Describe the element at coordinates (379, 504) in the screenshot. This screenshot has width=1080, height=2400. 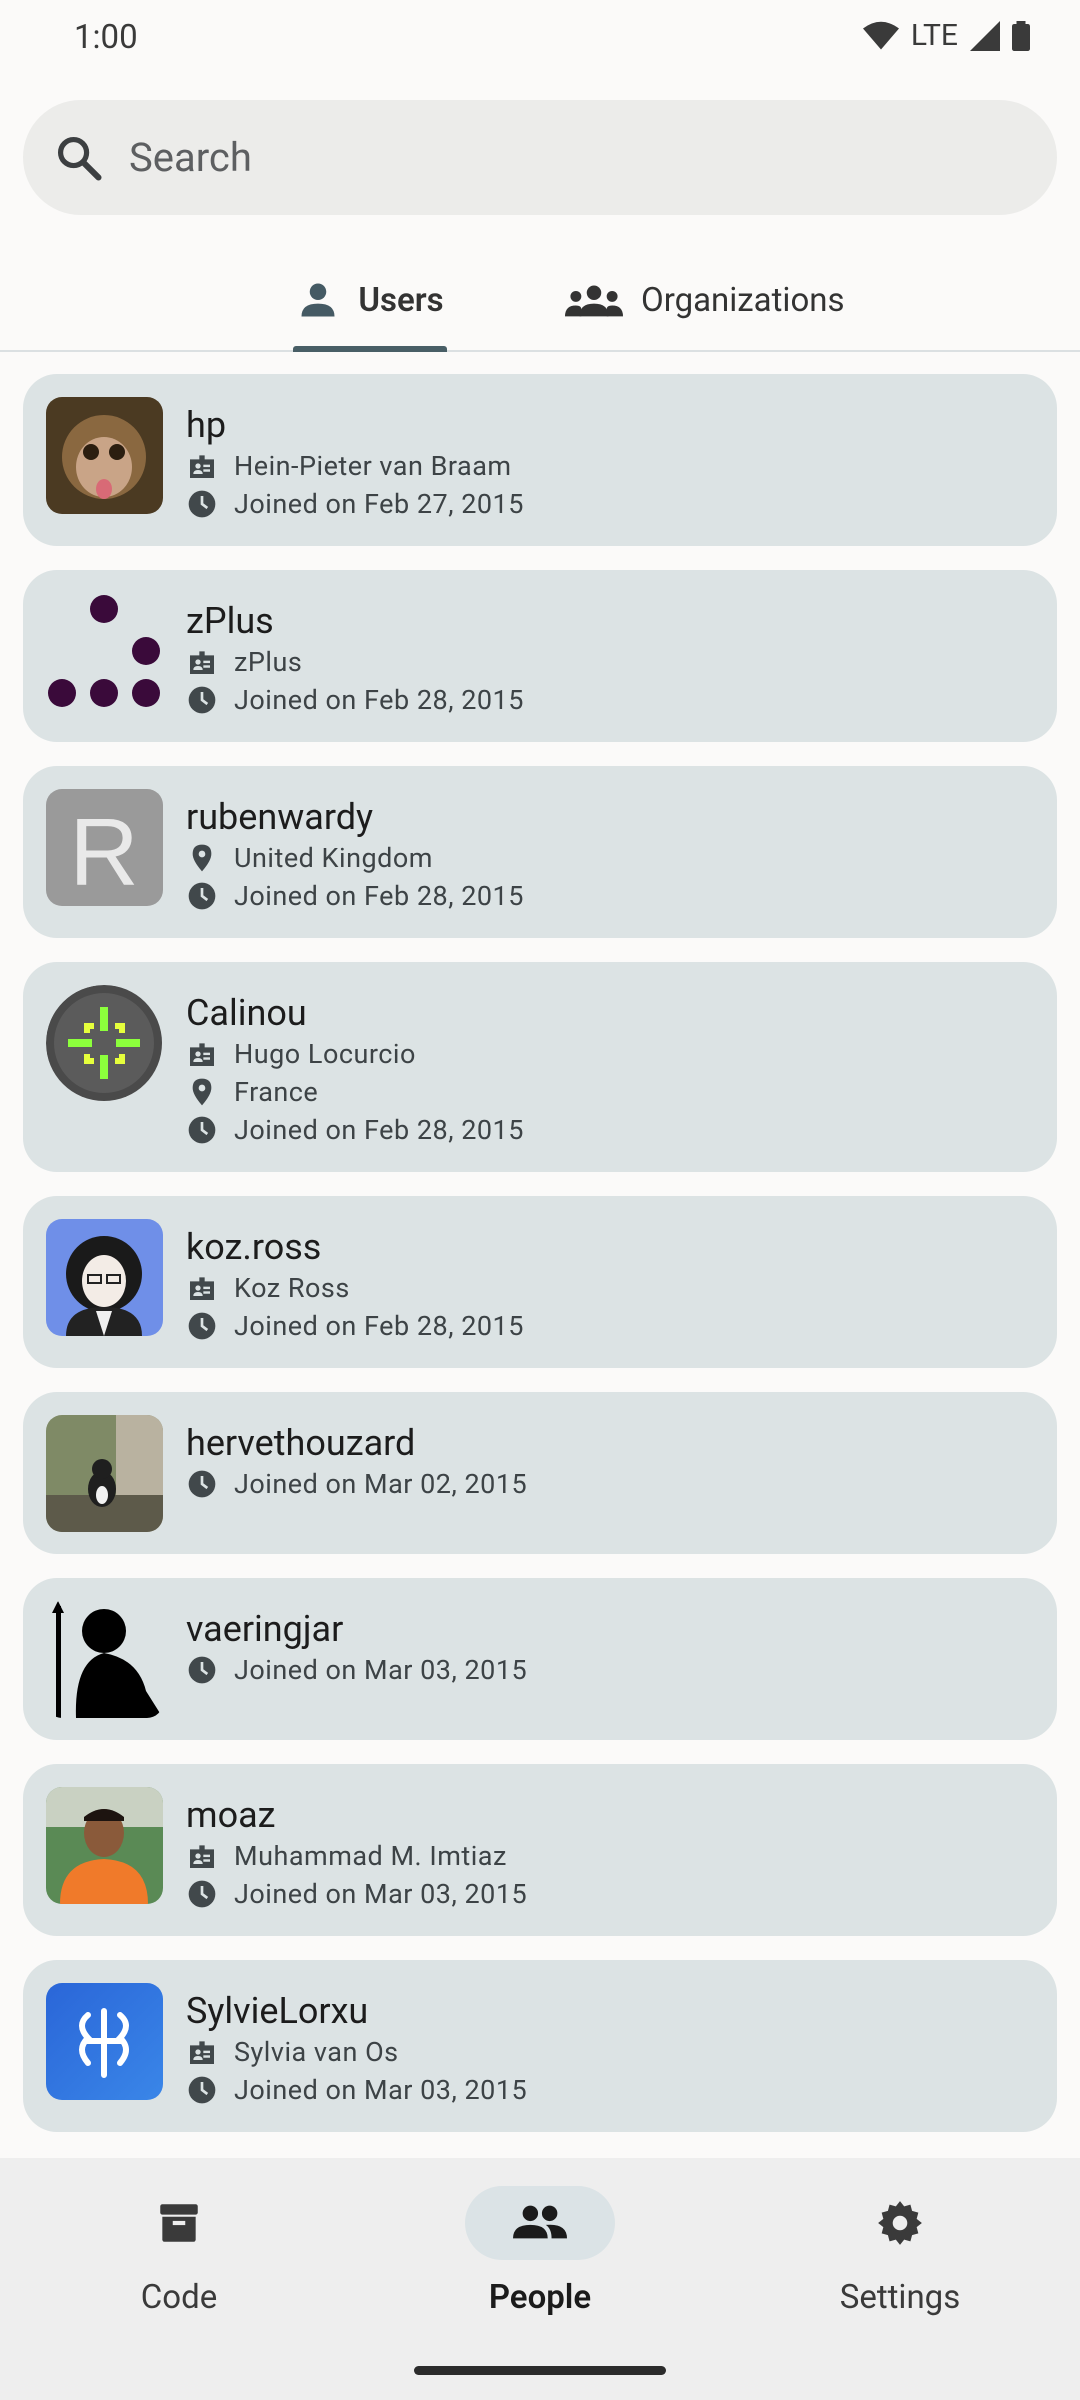
I see `joined-date: Joined on Feb 27, 2015` at that location.